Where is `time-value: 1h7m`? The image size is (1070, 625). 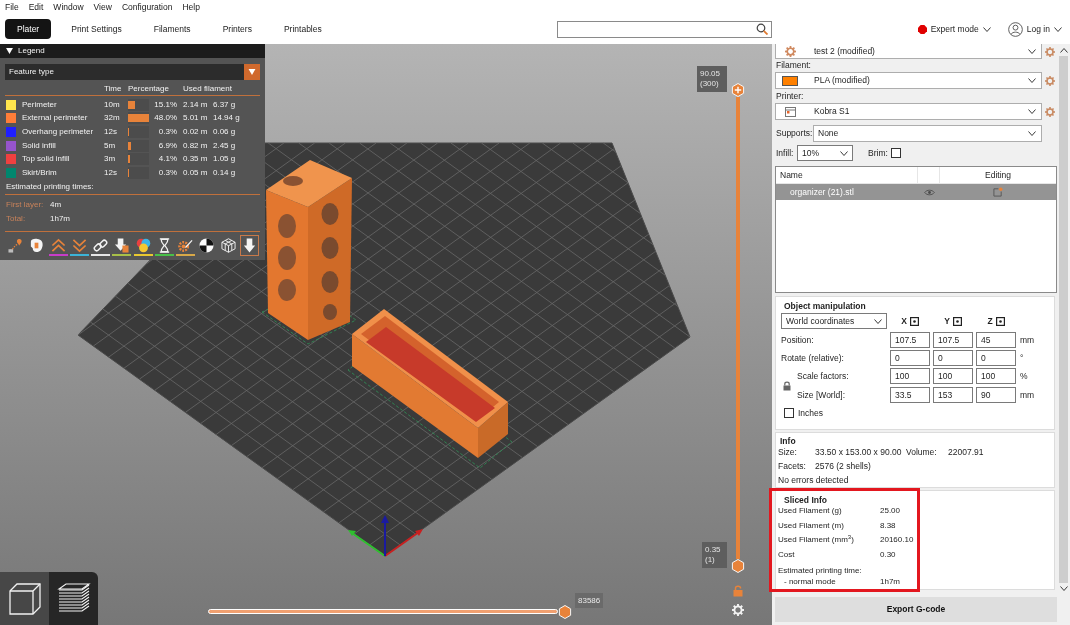
time-value: 1h7m is located at coordinates (60, 218).